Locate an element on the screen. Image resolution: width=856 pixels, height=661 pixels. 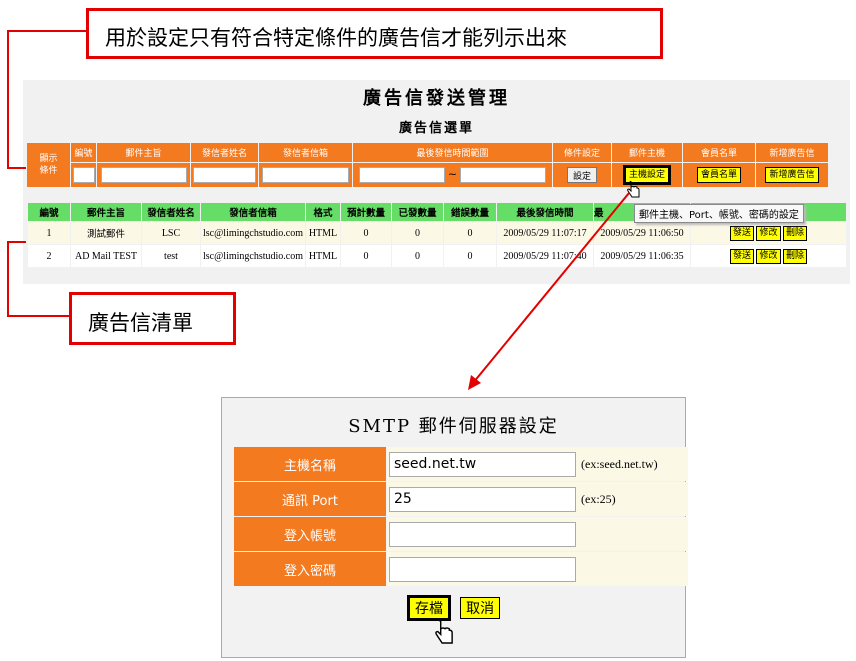
port-label: 通訊 Port is located at coordinates (310, 499).